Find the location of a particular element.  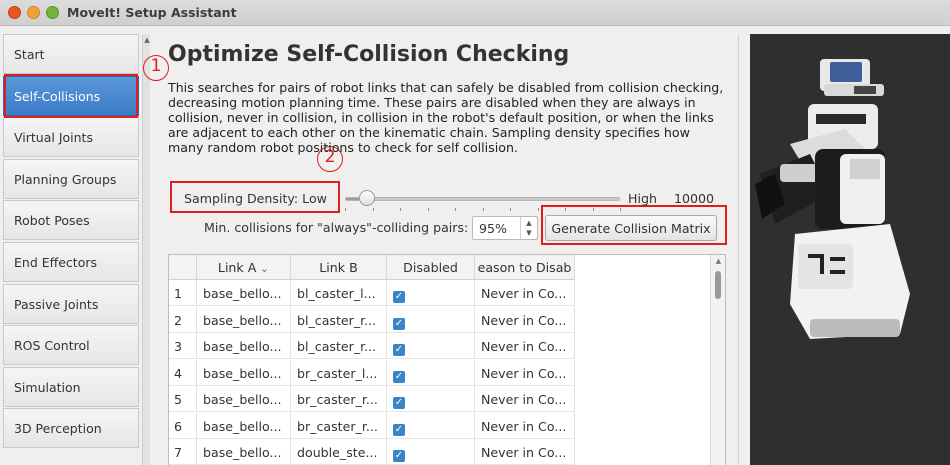

title-bar: MoveIt! Setup Assistant is located at coordinates (475, 13).